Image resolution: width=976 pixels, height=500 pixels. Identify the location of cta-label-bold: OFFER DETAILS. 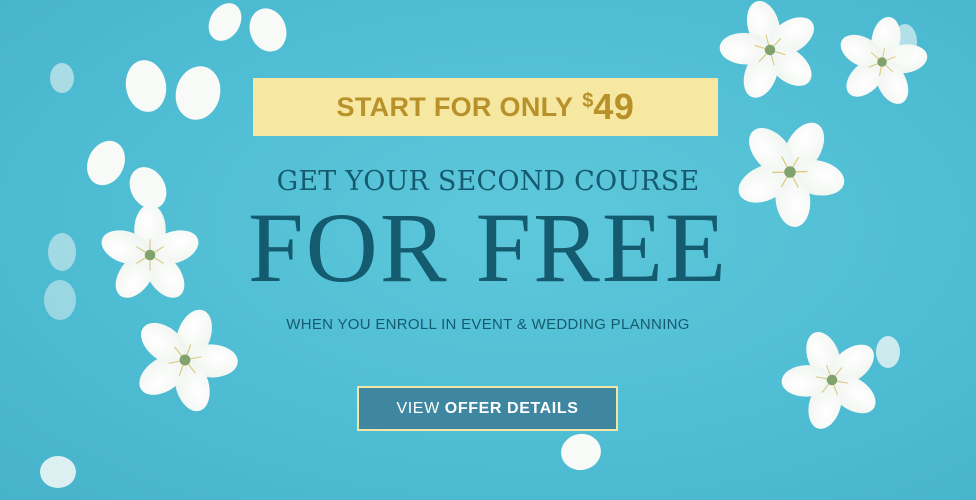
(511, 408).